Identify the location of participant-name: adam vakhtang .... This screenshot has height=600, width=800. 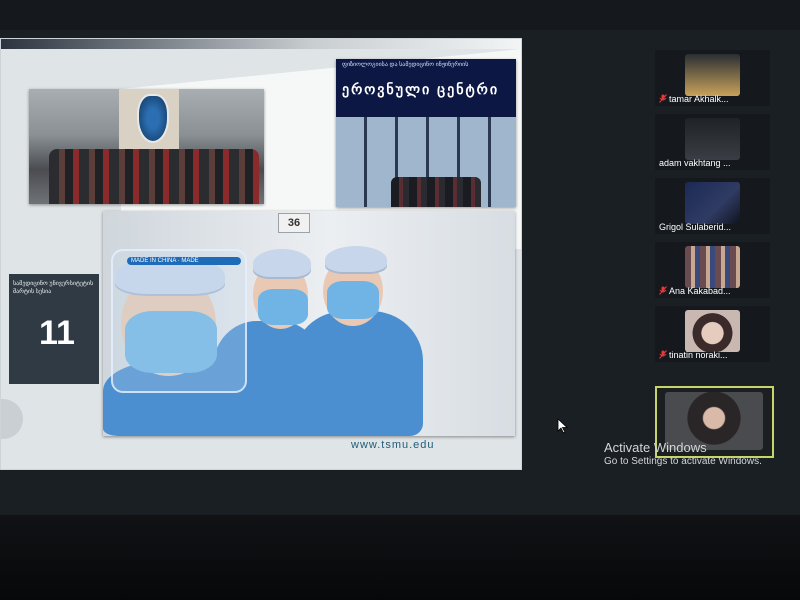
(695, 163).